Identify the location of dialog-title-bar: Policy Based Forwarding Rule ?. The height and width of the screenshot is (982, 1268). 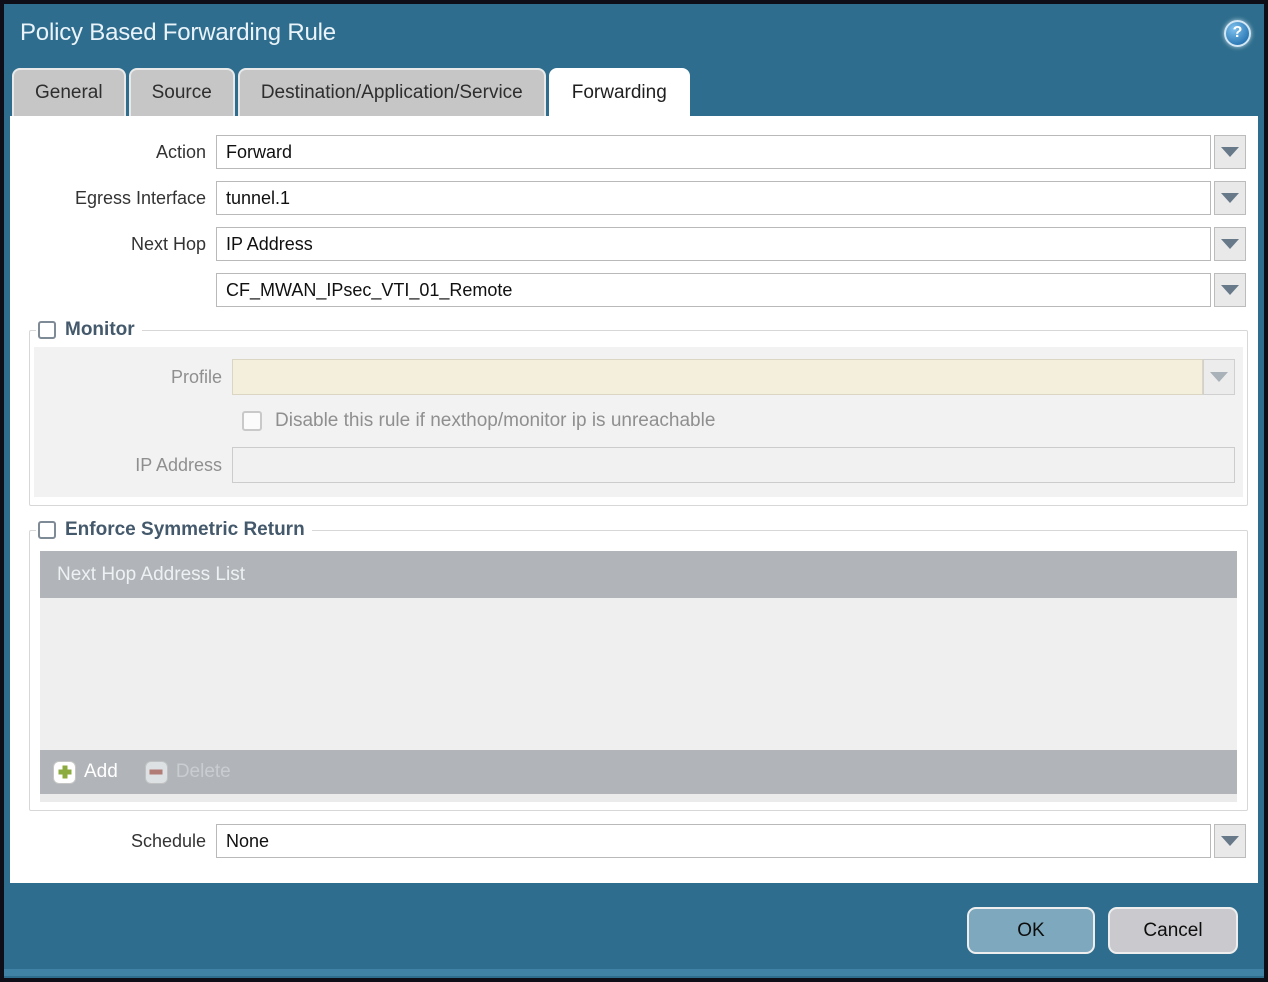
(634, 33).